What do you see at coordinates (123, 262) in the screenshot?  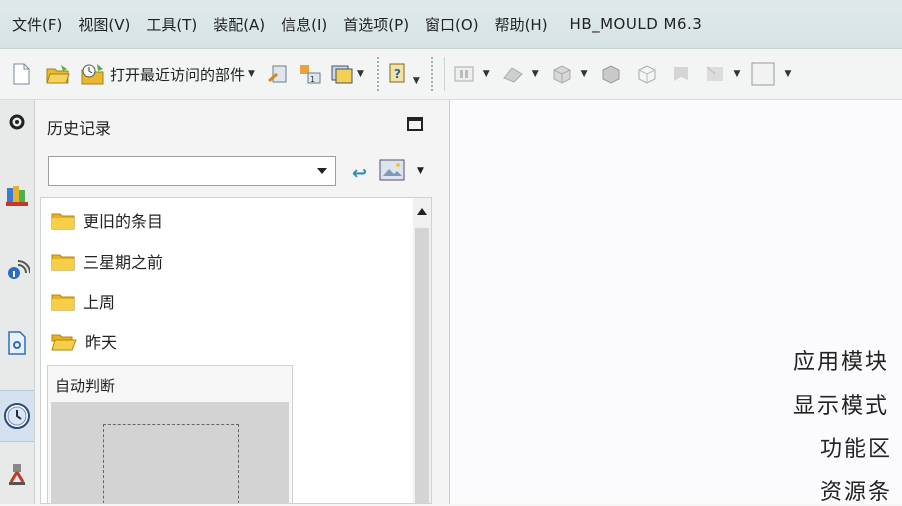 I see `list-item-label: 三星期之前` at bounding box center [123, 262].